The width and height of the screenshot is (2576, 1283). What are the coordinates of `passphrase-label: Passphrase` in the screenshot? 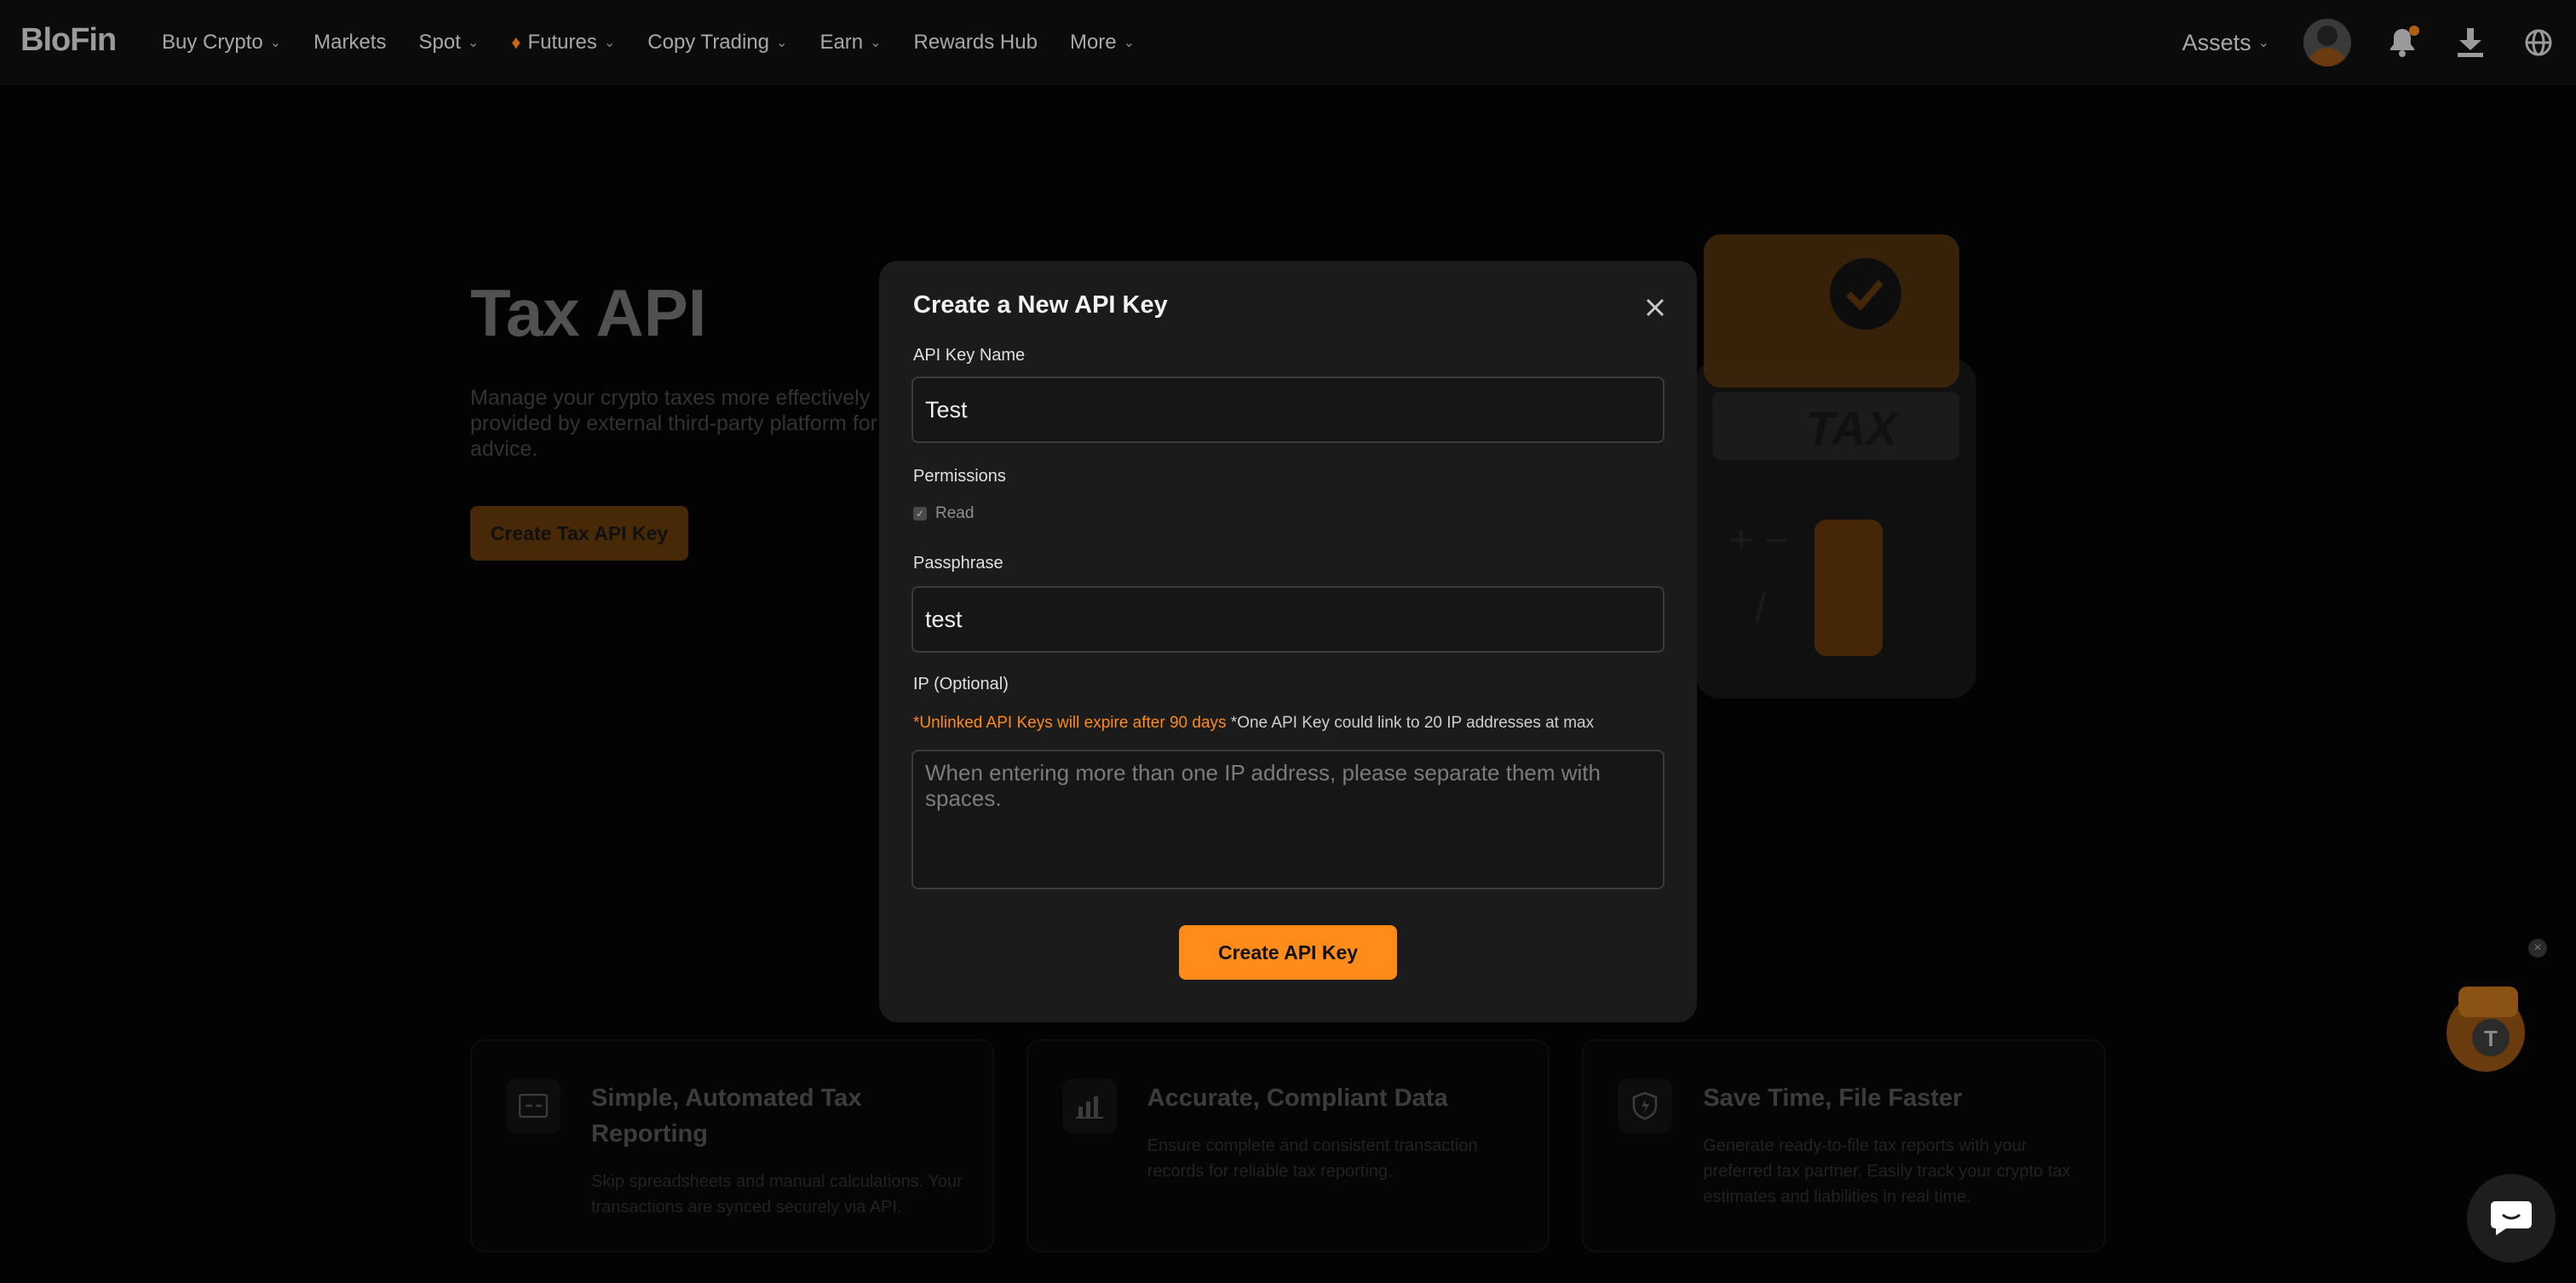 It's located at (958, 563).